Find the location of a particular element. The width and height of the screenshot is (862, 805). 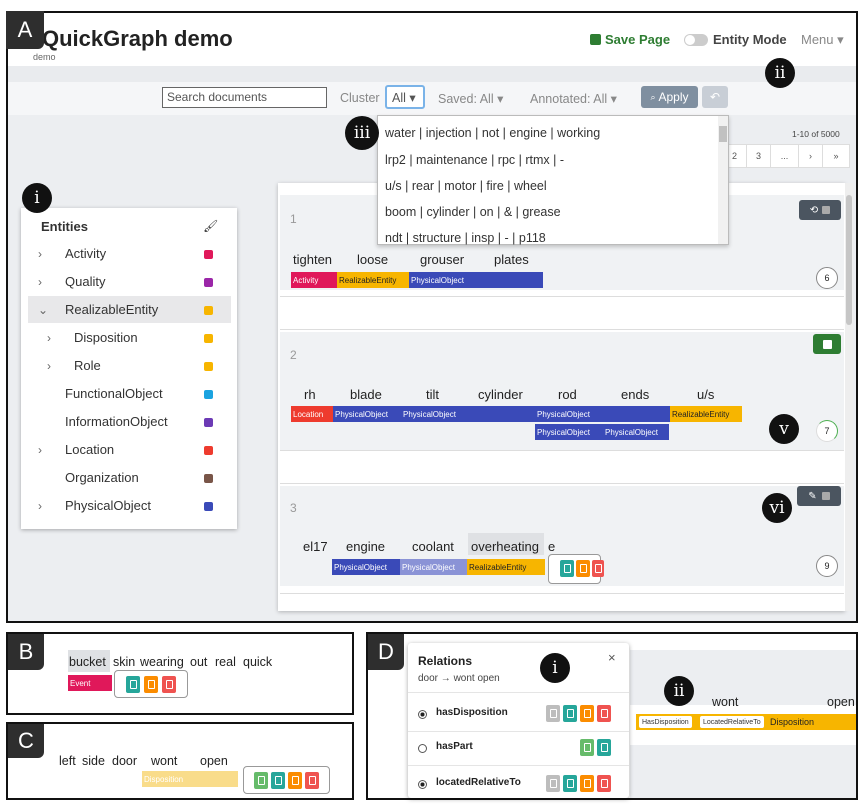

token: real is located at coordinates (225, 662).